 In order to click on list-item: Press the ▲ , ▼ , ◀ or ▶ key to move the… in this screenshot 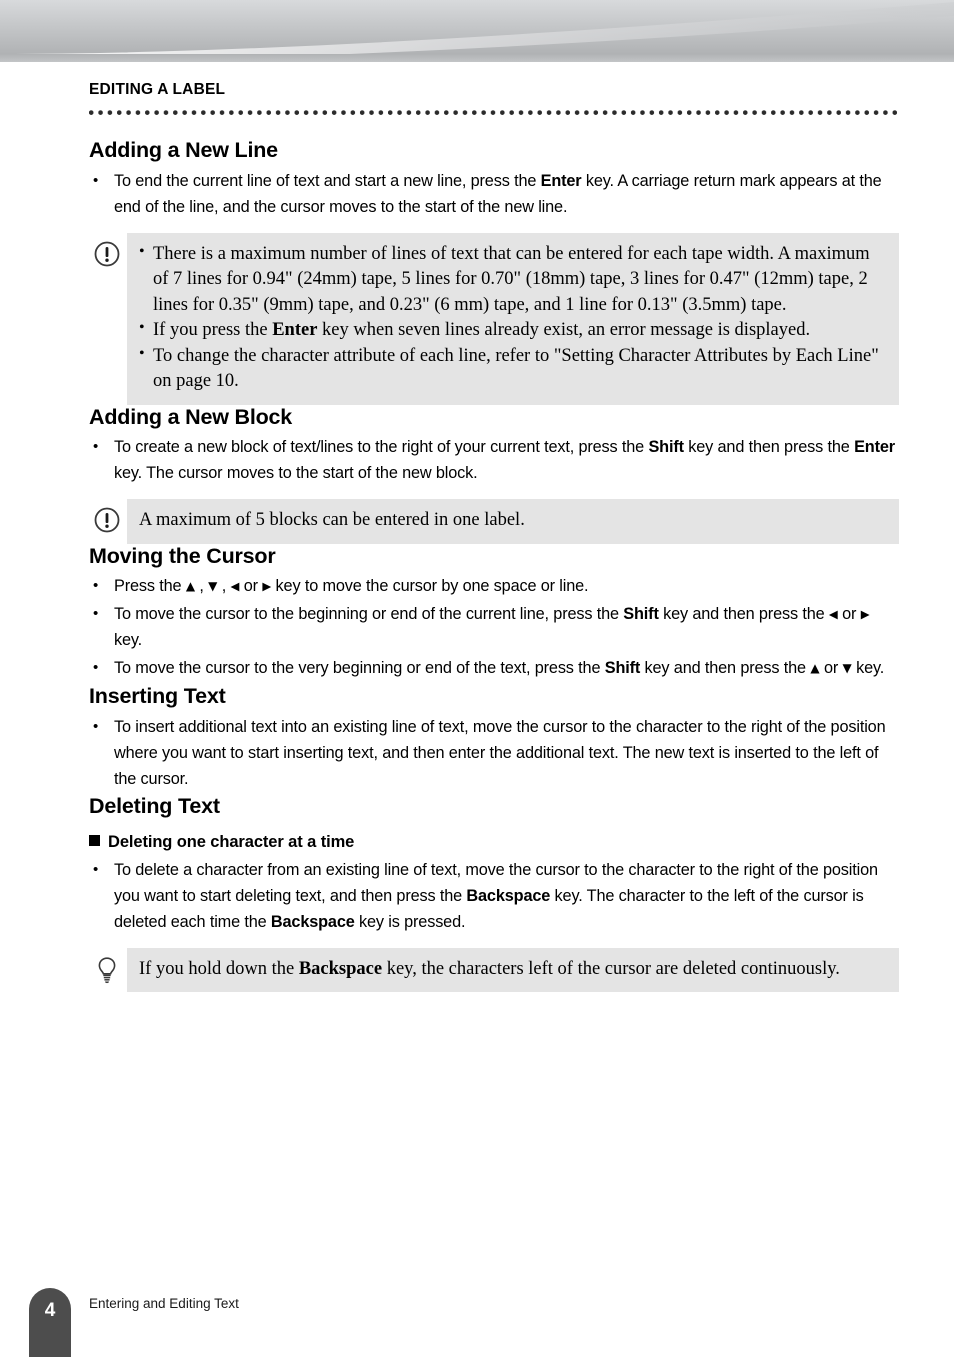, I will do `click(494, 587)`.